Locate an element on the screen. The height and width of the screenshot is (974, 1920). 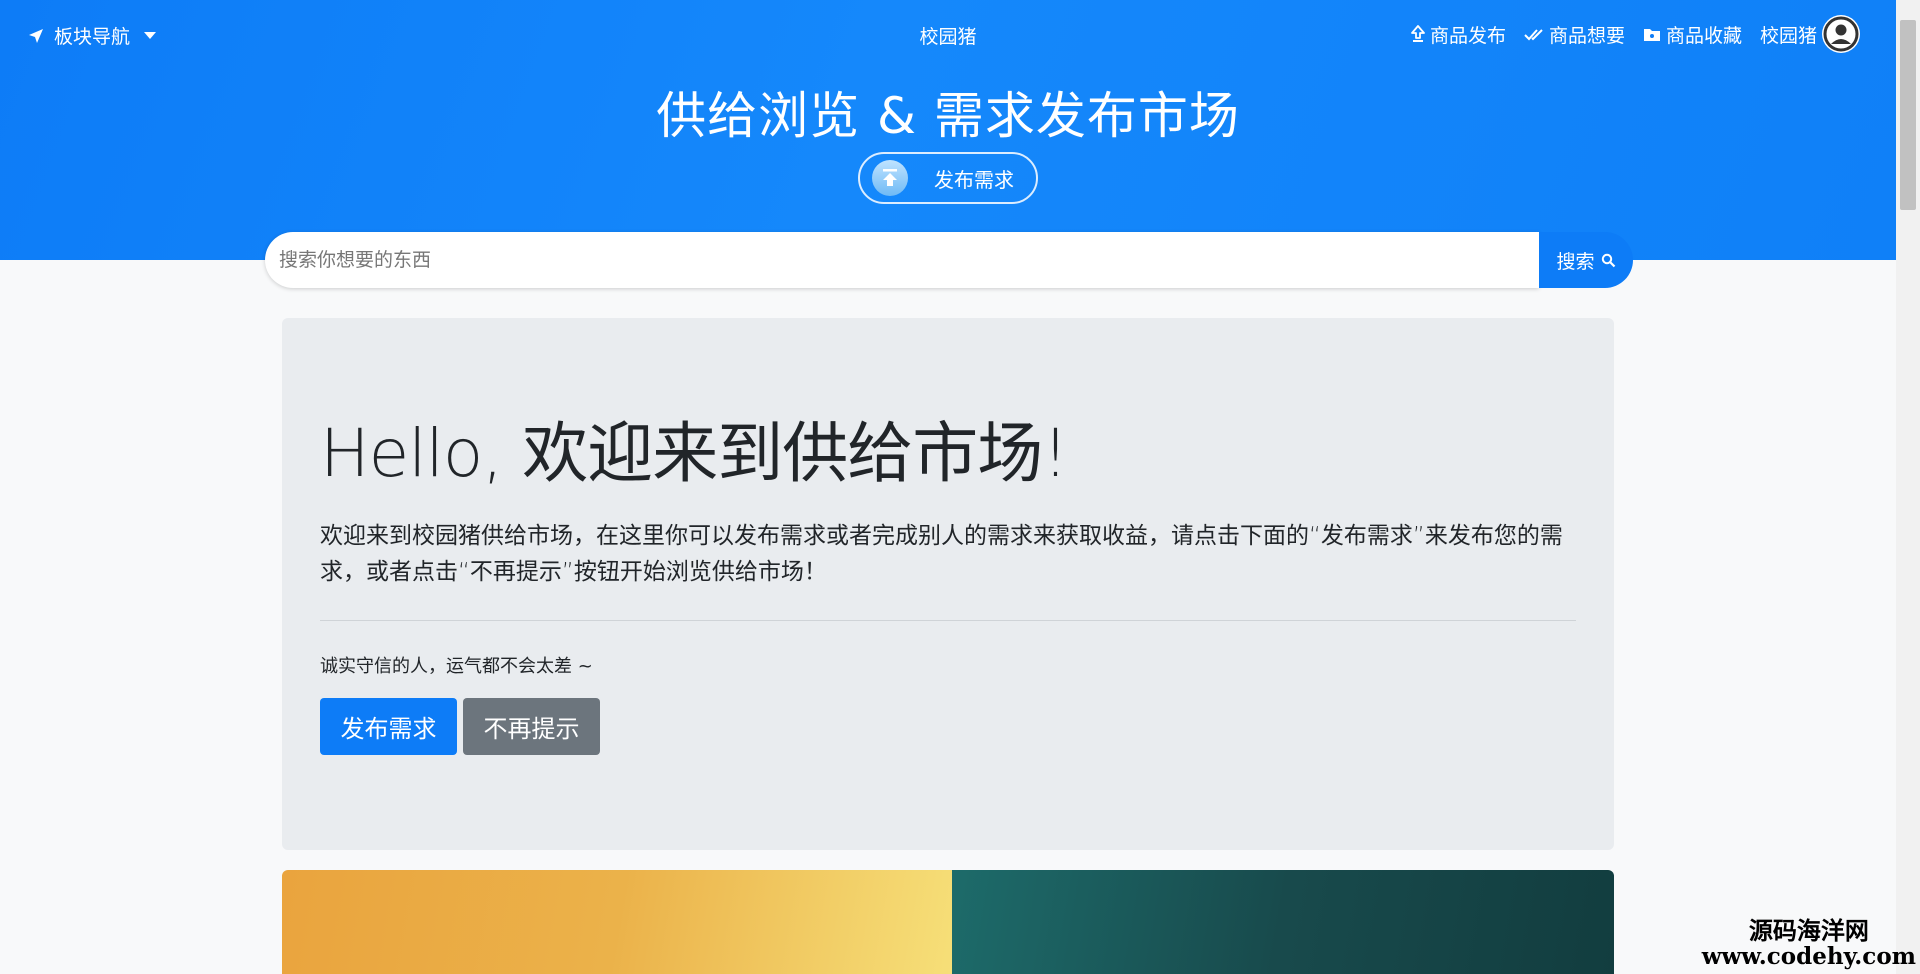
folder-icon is located at coordinates (1651, 34).